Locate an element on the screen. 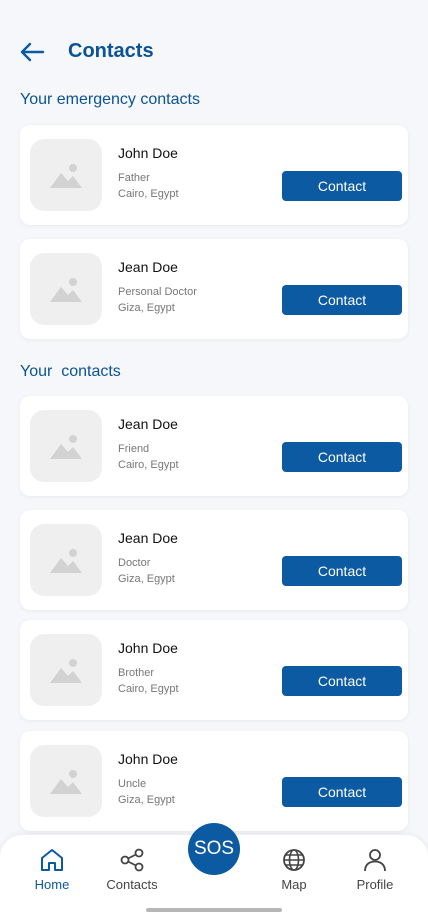  contact-card: Jean Doe Friend Cairo, Egypt Contact is located at coordinates (214, 446).